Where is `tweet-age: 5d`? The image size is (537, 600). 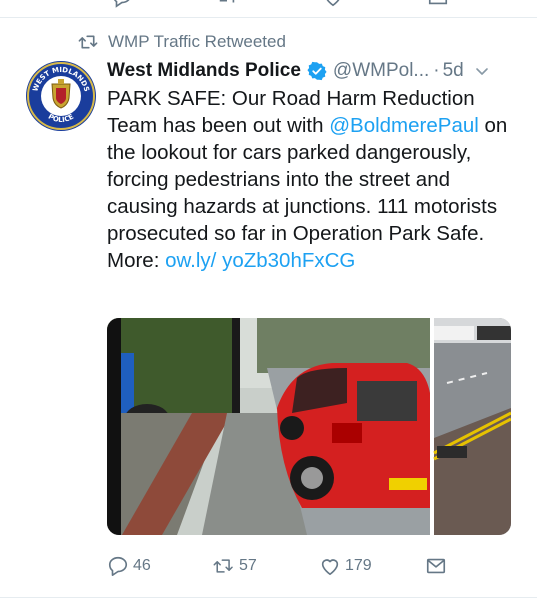 tweet-age: 5d is located at coordinates (453, 71).